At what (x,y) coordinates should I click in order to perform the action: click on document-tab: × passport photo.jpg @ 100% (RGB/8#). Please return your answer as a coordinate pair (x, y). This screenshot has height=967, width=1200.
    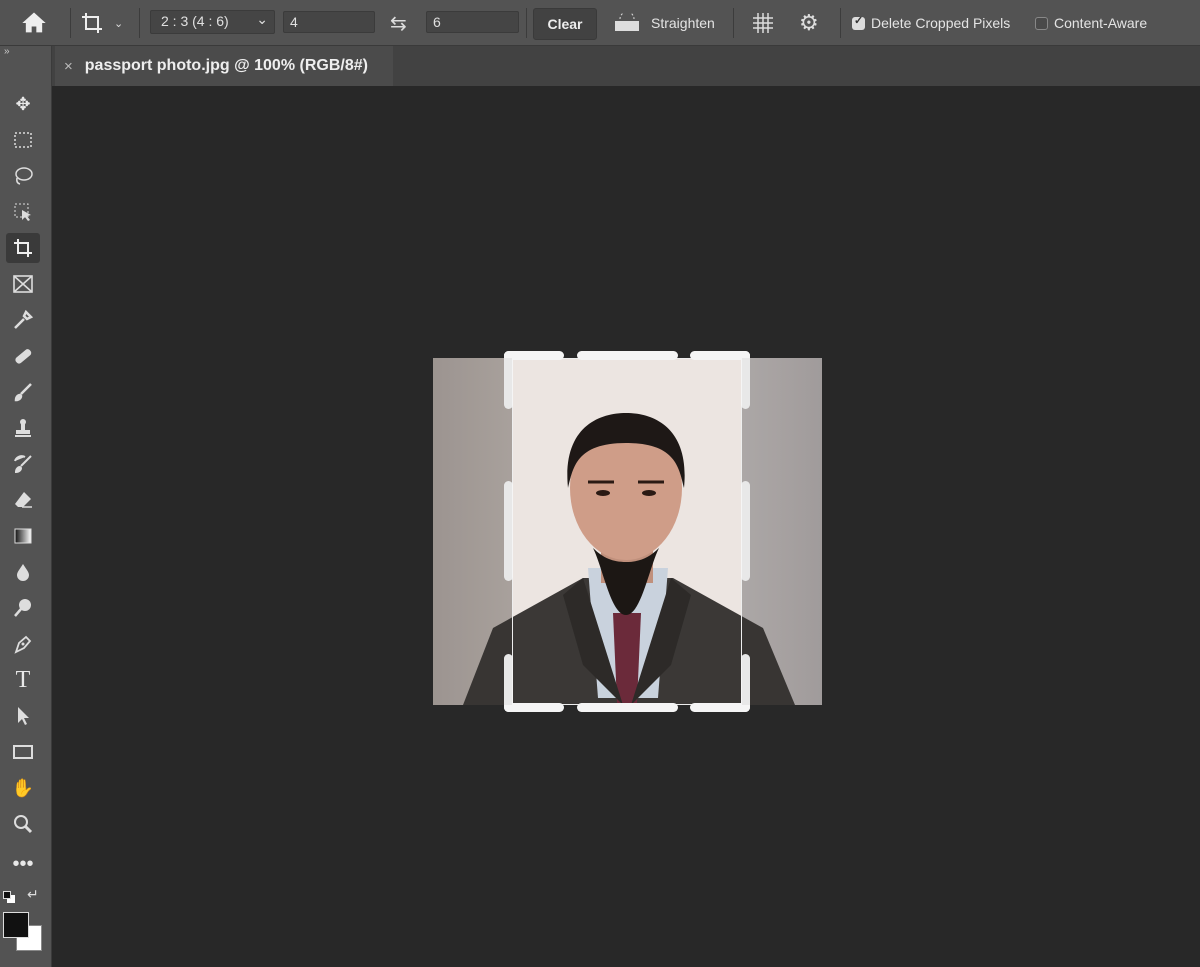
    Looking at the image, I should click on (224, 66).